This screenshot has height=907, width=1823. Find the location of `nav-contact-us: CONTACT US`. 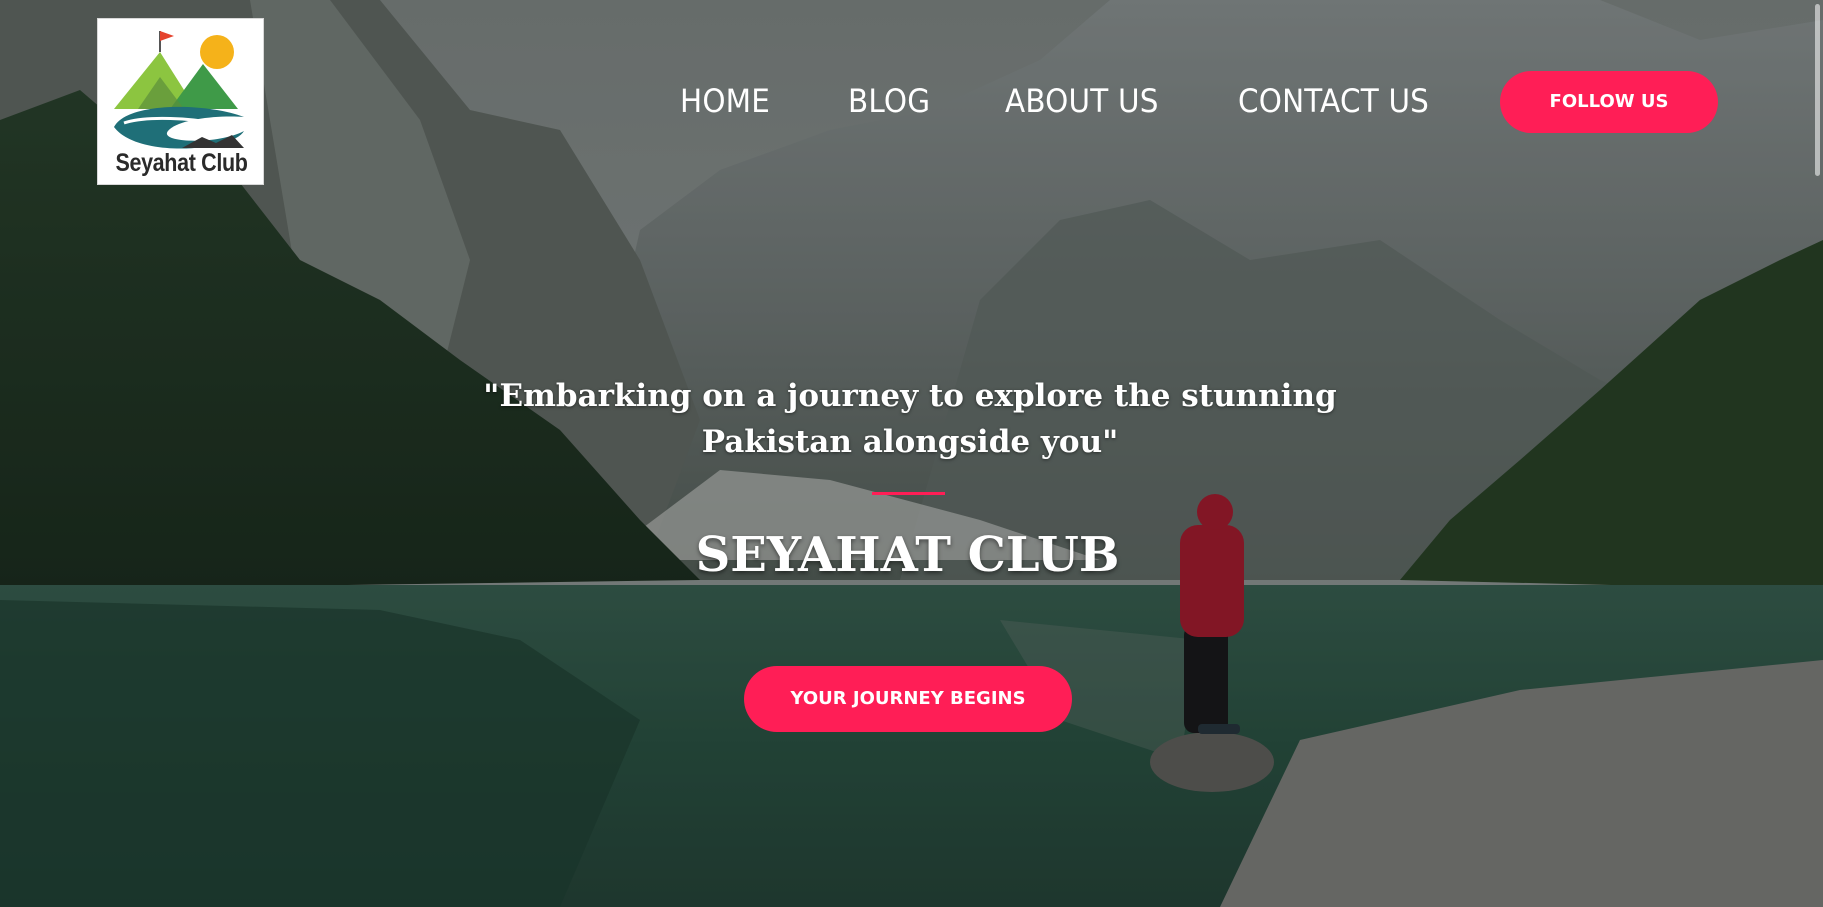

nav-contact-us: CONTACT US is located at coordinates (1333, 101).